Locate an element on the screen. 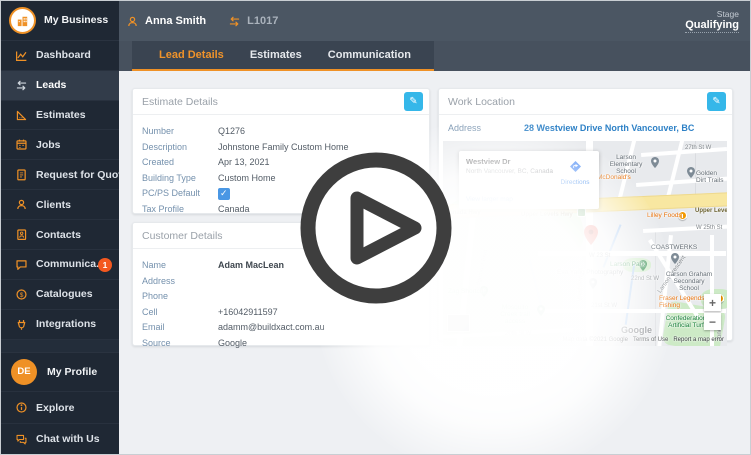 The image size is (751, 455). directions-button: Directions is located at coordinates (575, 172).